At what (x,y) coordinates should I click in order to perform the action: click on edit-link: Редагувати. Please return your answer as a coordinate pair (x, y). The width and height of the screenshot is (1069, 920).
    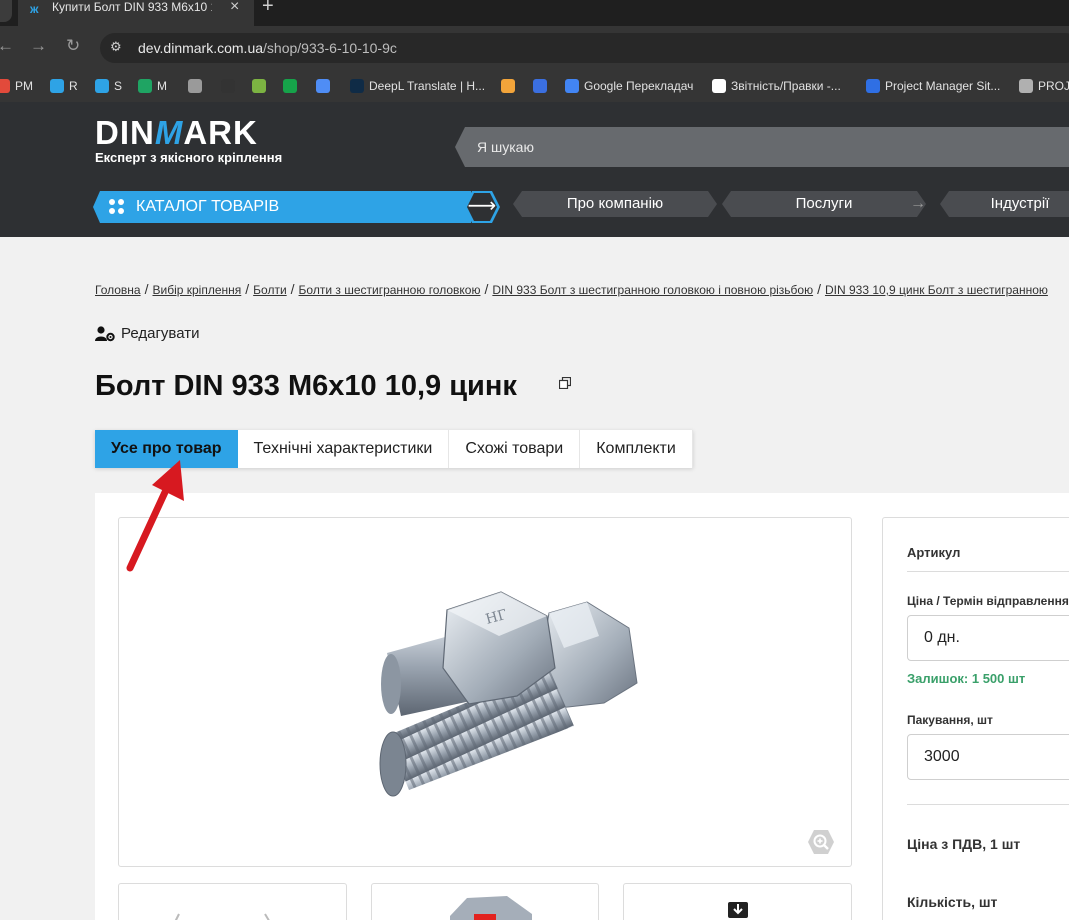
    Looking at the image, I should click on (147, 333).